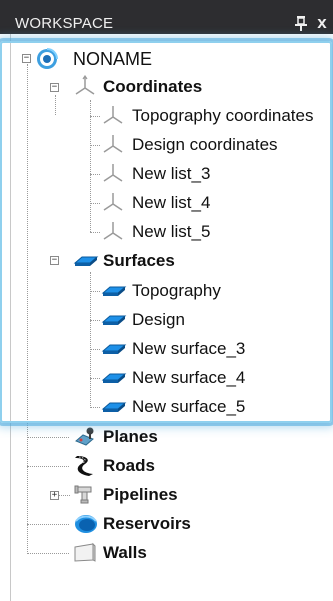 This screenshot has width=333, height=601. Describe the element at coordinates (147, 523) in the screenshot. I see `tree-node-label: Reservoirs` at that location.